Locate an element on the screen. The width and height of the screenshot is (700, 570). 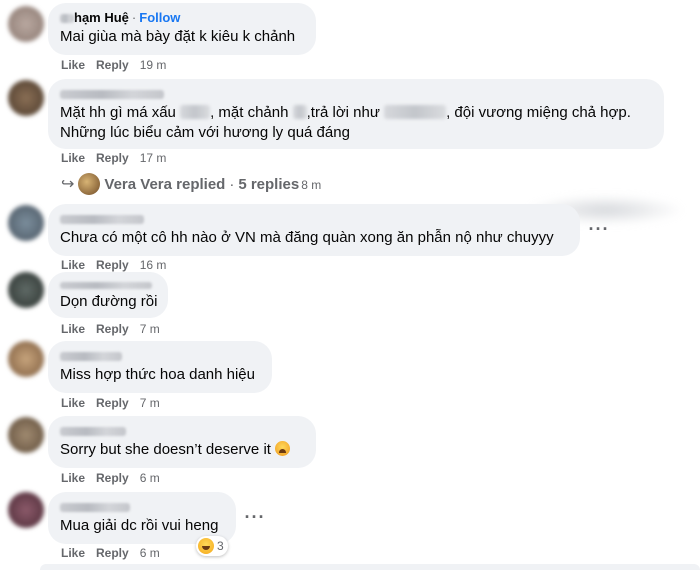
comment-text-line2: Những lúc biểu cảm với hương ly quá đáng is located at coordinates (205, 132).